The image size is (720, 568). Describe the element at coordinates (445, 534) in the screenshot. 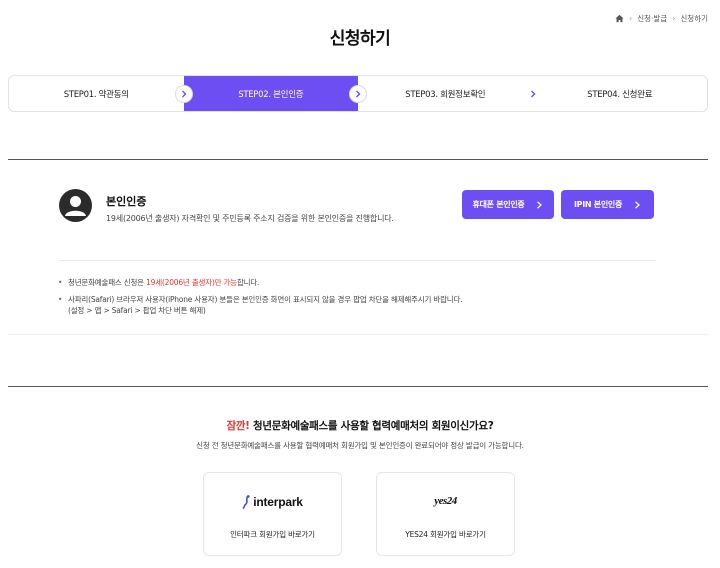

I see `partner-label: YES24 회원가입 바로가기` at that location.